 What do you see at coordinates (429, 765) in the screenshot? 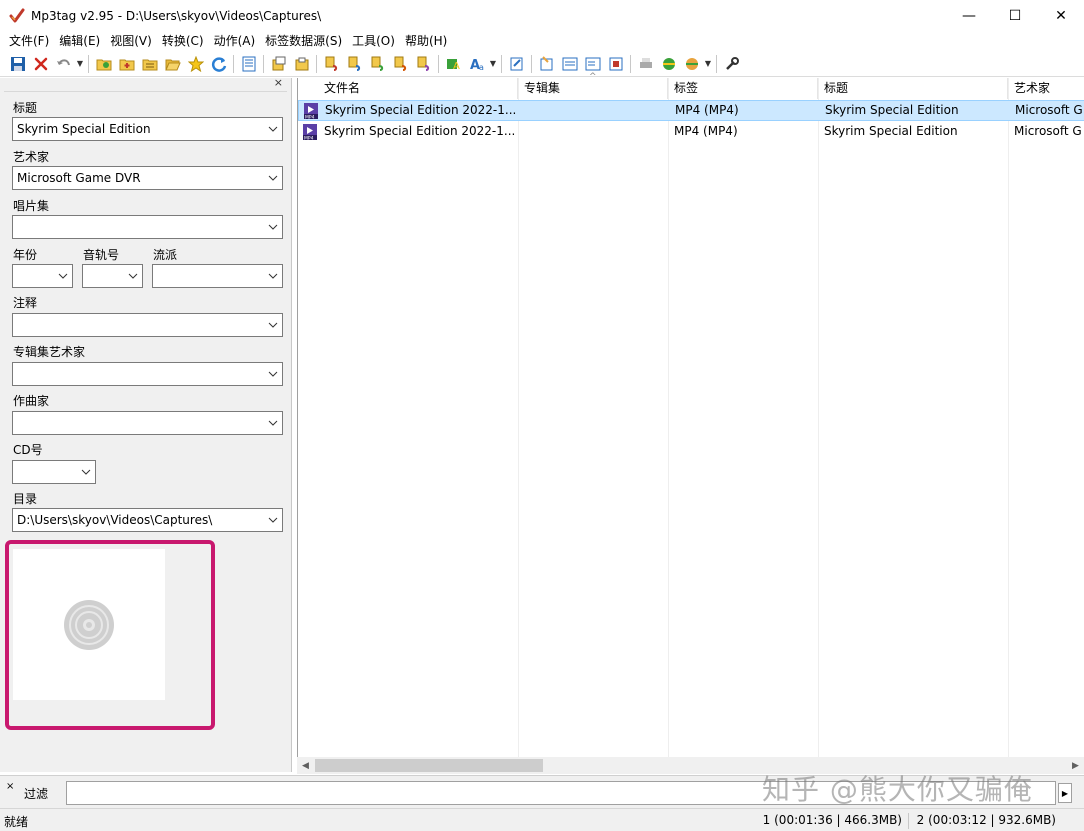
I see `scrollbar-thumb` at bounding box center [429, 765].